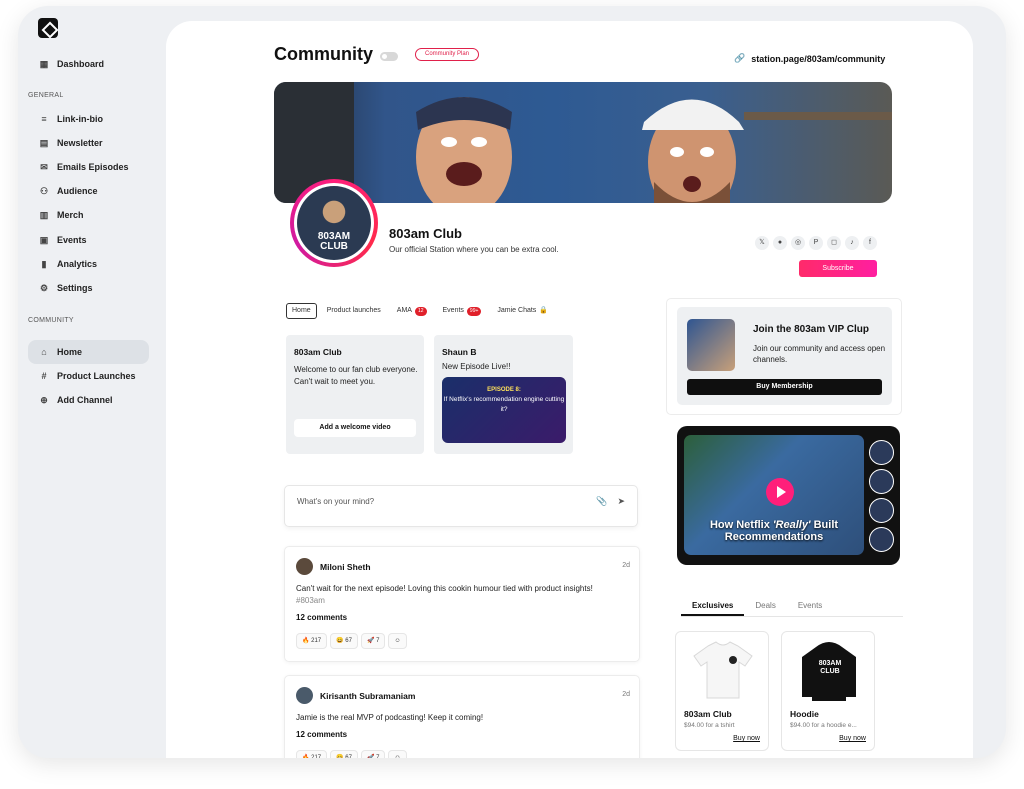 This screenshot has height=789, width=1024. What do you see at coordinates (834, 243) in the screenshot?
I see `instagram-icon: ◻` at bounding box center [834, 243].